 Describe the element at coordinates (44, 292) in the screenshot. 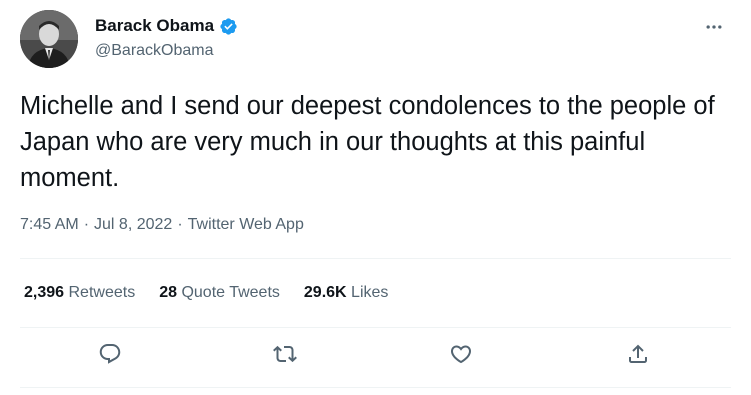

I see `retweets-count: 2,396` at that location.